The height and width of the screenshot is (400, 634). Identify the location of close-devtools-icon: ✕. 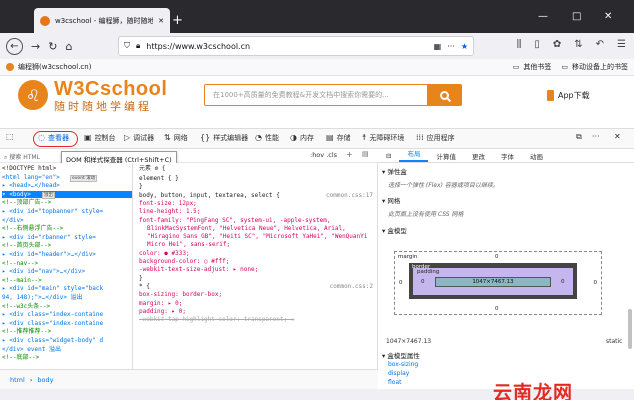
(617, 137).